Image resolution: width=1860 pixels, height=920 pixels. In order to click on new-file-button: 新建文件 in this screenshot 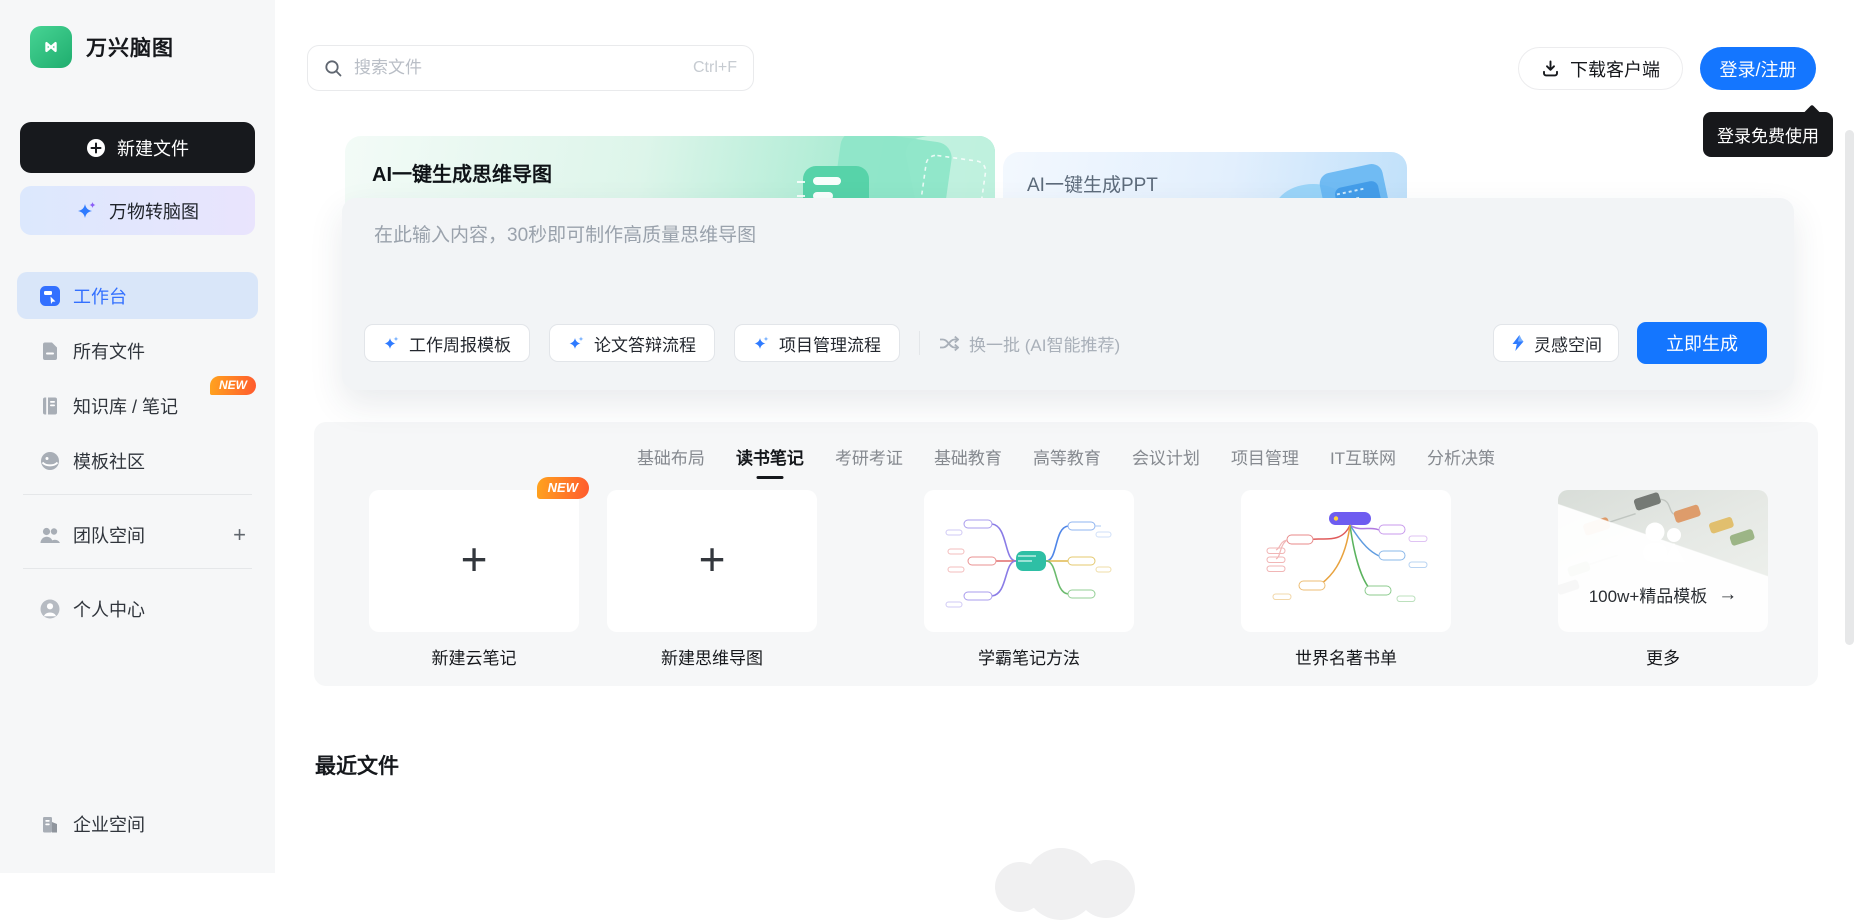, I will do `click(137, 147)`.